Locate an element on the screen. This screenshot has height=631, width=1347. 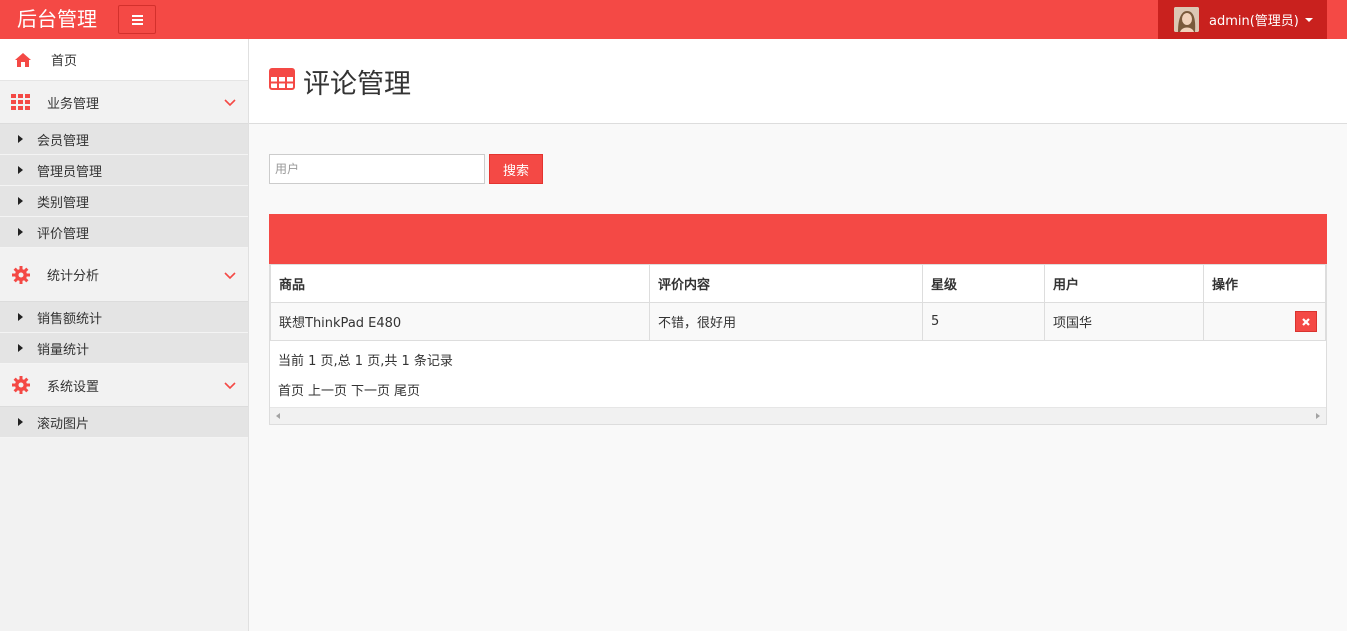
pager-next-link: 下一页 is located at coordinates (370, 389).